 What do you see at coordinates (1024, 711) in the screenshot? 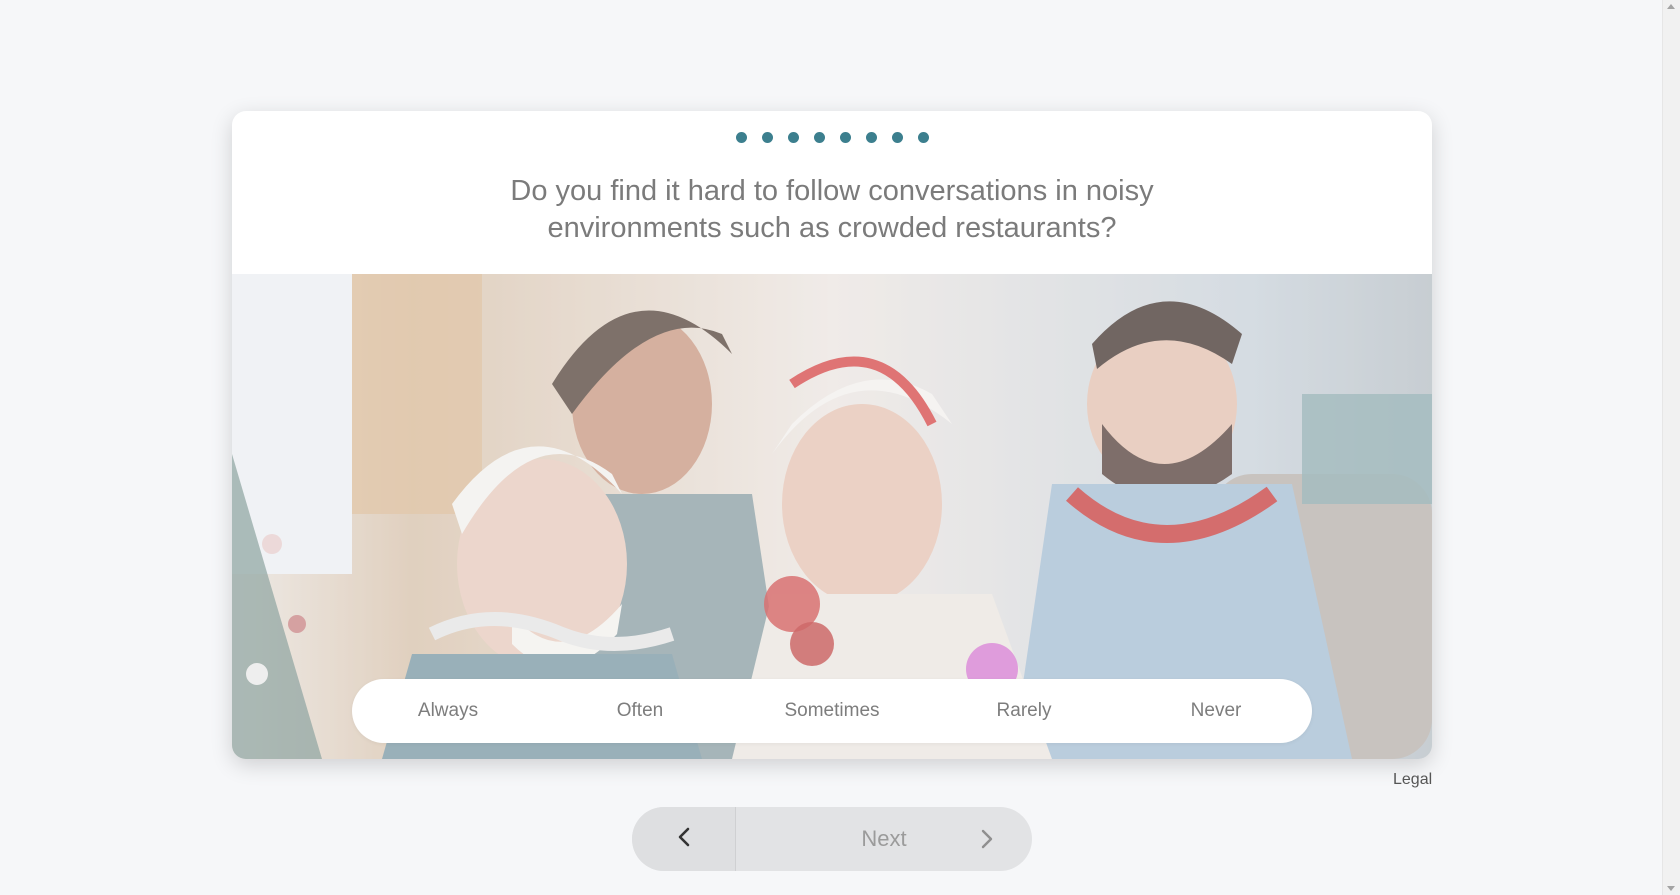
I see `answer-rarely: Rarely` at bounding box center [1024, 711].